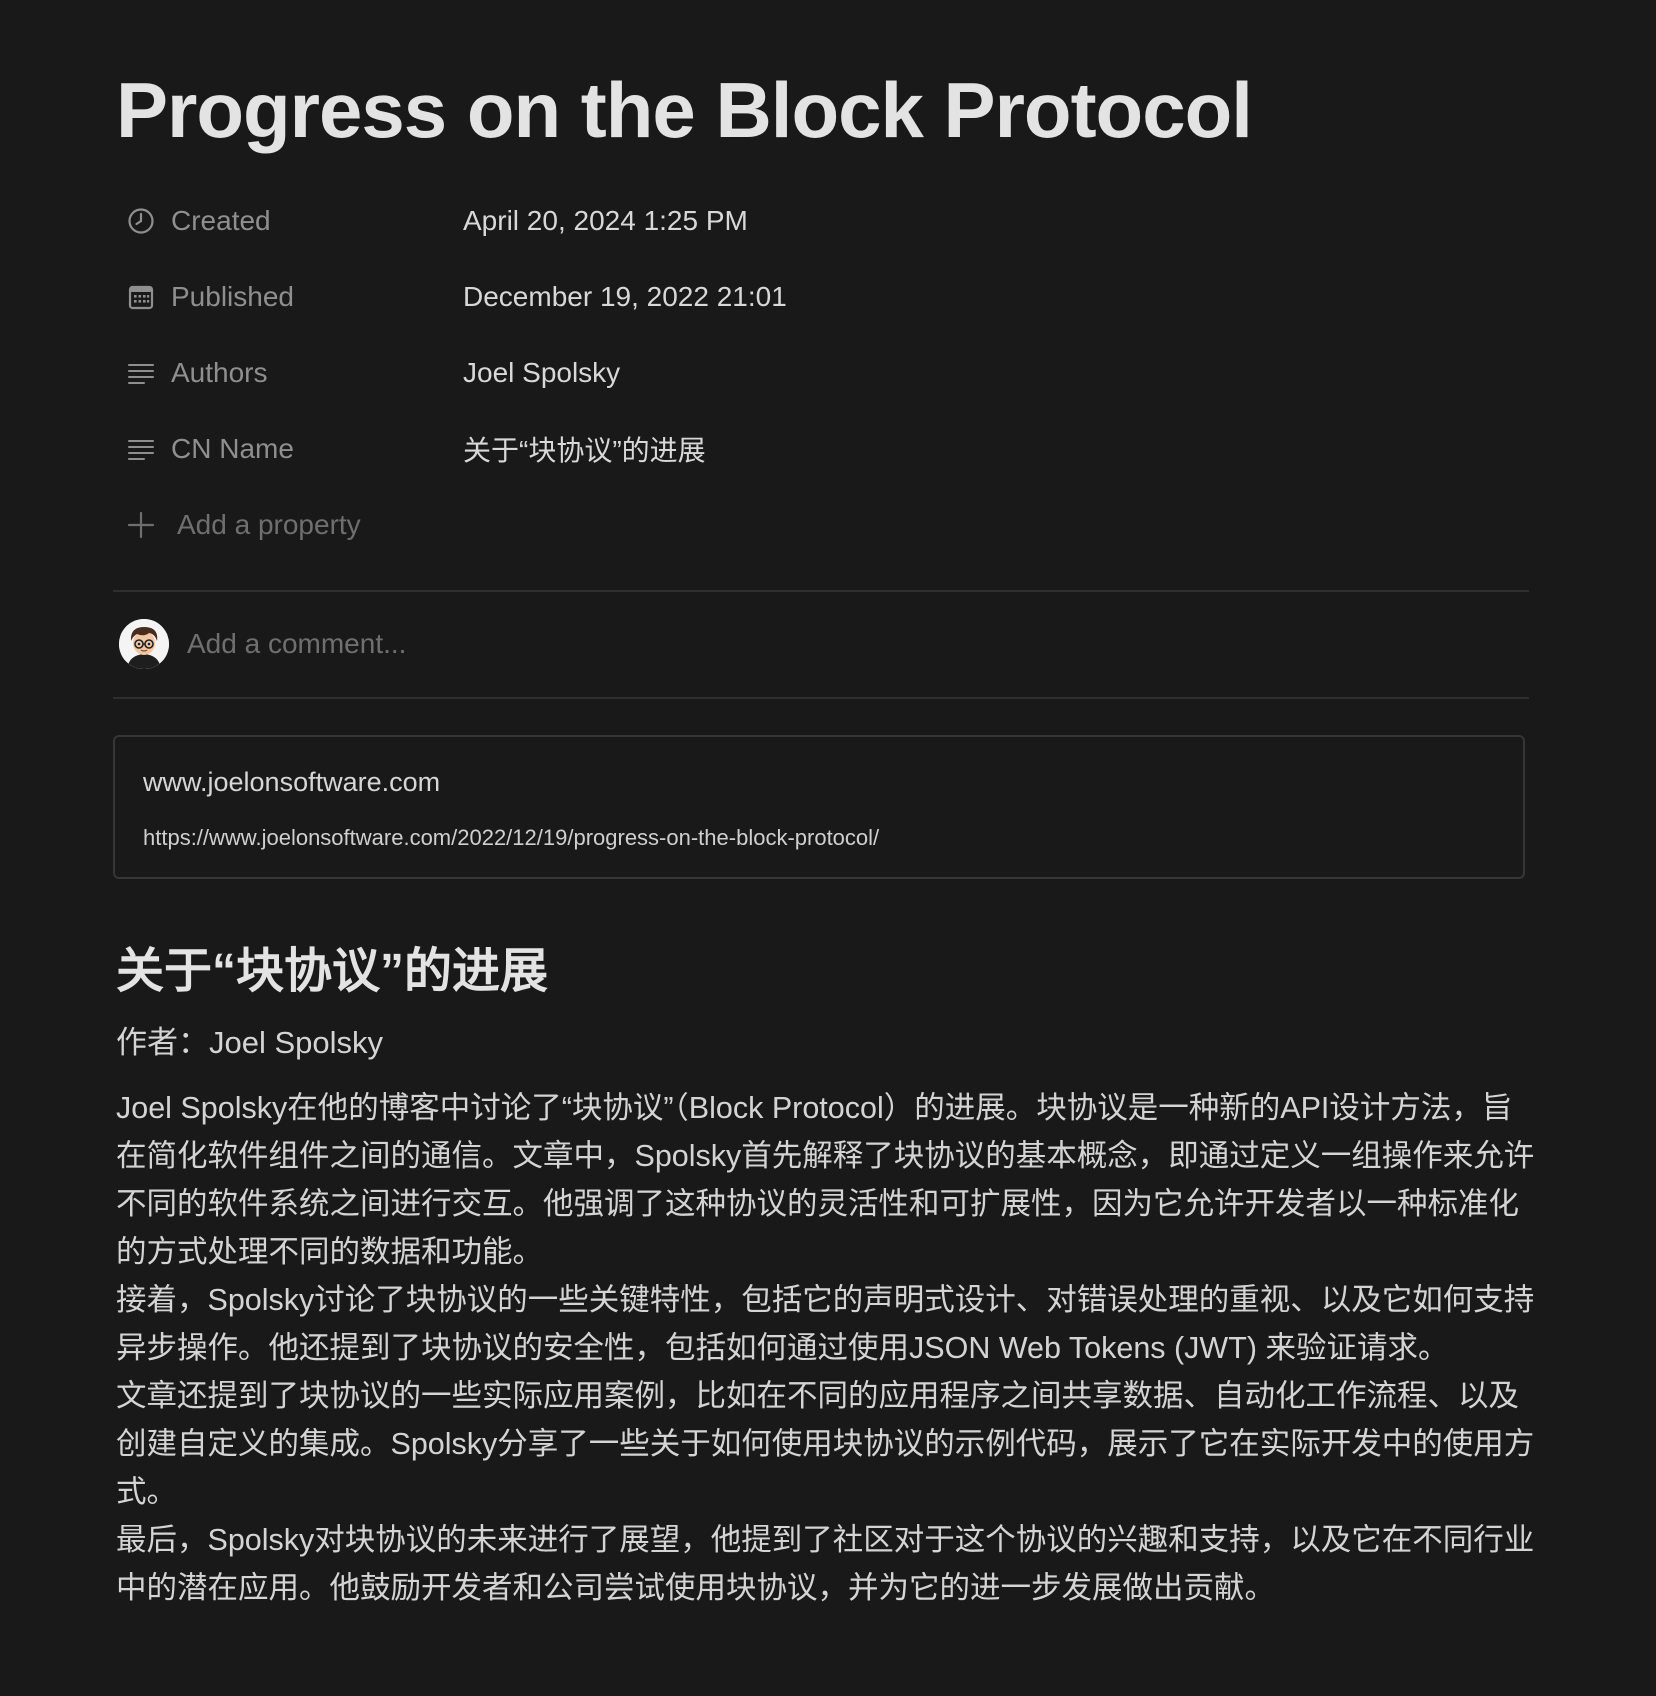 Image resolution: width=1656 pixels, height=1696 pixels. I want to click on property-value: Joel Spolsky, so click(541, 373).